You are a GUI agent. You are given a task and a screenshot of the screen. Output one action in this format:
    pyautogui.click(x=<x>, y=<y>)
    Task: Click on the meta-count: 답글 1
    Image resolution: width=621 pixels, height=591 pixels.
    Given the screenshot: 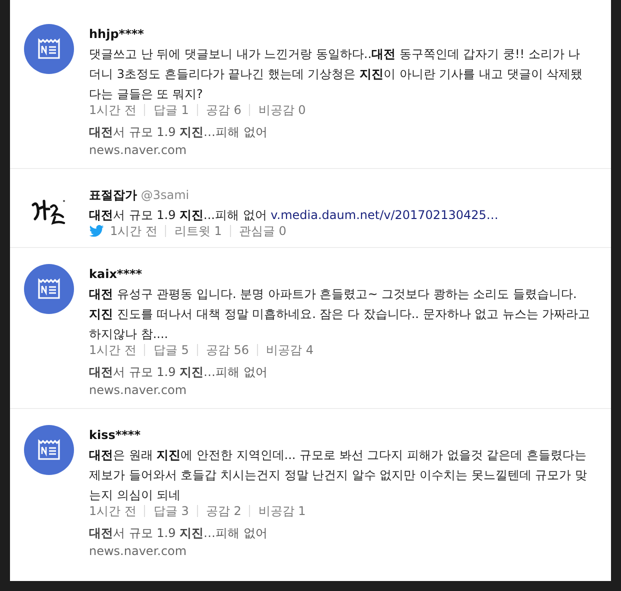 What is the action you would take?
    pyautogui.click(x=170, y=110)
    